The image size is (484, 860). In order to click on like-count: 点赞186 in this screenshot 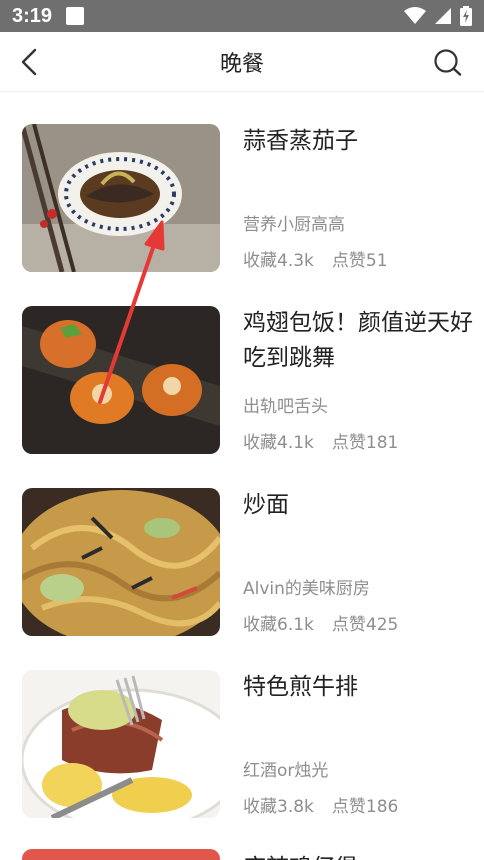, I will do `click(365, 807)`.